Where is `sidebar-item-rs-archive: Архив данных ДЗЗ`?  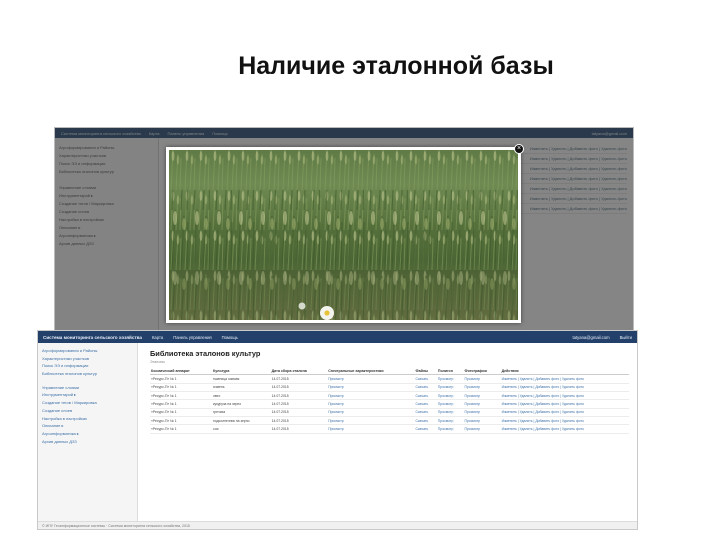 sidebar-item-rs-archive: Архив данных ДЗЗ is located at coordinates (87, 442).